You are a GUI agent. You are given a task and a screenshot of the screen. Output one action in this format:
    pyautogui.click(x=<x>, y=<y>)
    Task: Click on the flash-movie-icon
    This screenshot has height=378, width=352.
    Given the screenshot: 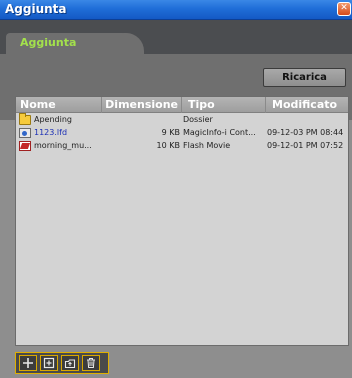 What is the action you would take?
    pyautogui.click(x=25, y=146)
    